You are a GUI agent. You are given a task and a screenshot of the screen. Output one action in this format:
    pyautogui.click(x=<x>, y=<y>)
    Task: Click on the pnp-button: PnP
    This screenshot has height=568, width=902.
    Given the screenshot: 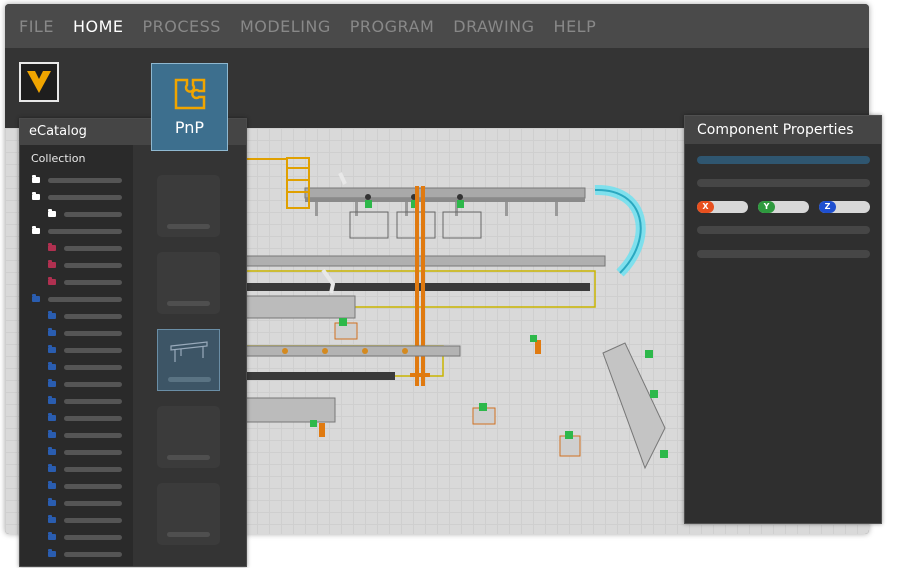 What is the action you would take?
    pyautogui.click(x=189, y=107)
    